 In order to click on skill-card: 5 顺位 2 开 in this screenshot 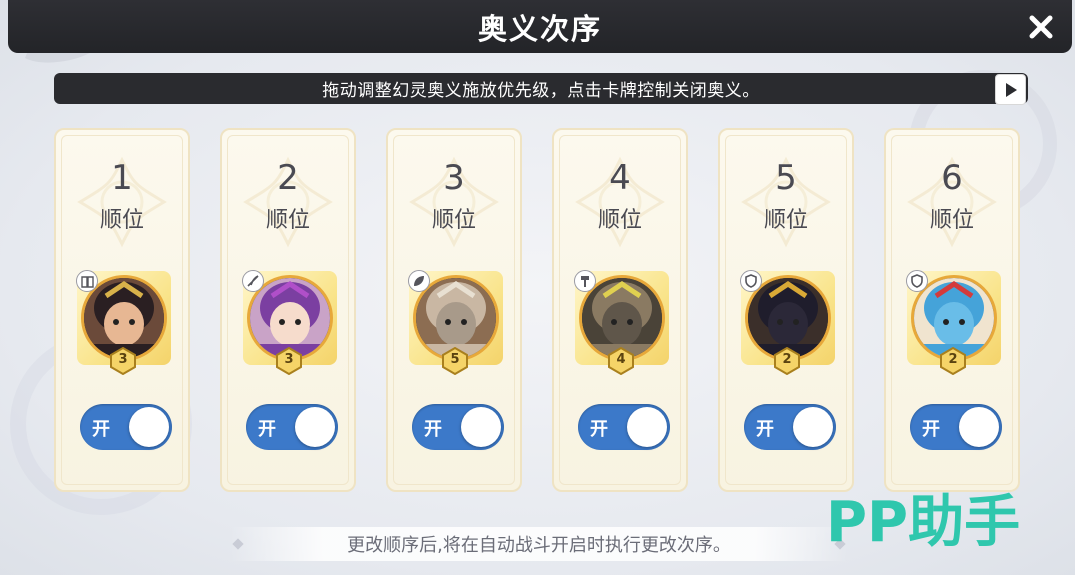, I will do `click(786, 310)`.